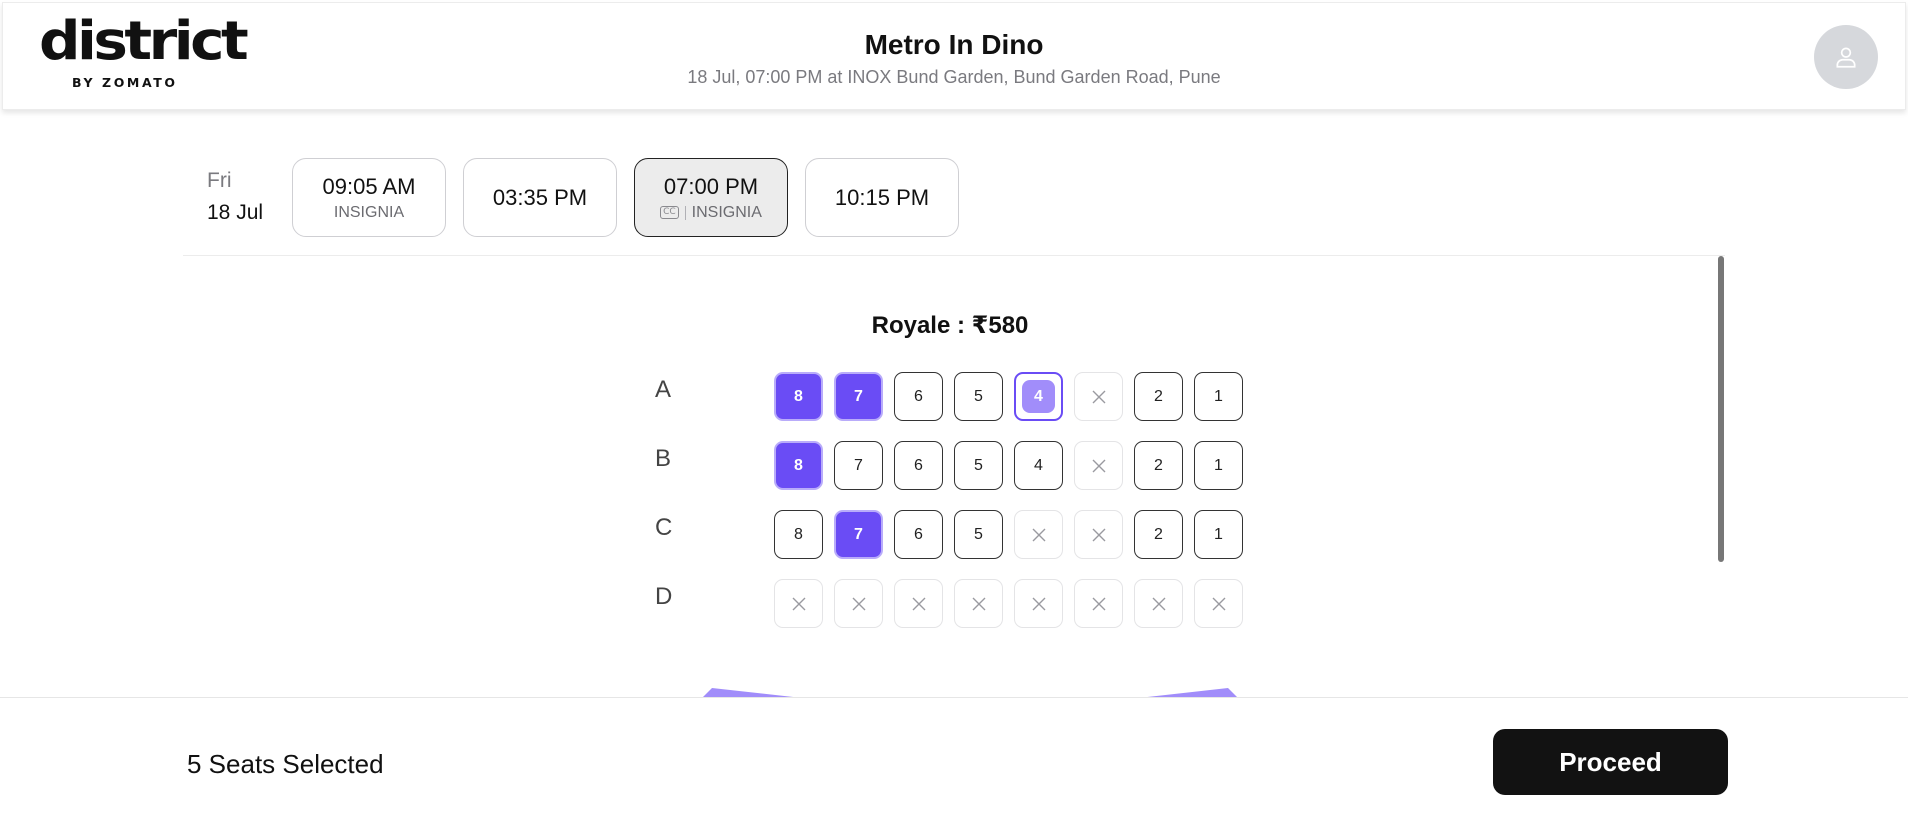  I want to click on seat-A6: 6, so click(918, 396).